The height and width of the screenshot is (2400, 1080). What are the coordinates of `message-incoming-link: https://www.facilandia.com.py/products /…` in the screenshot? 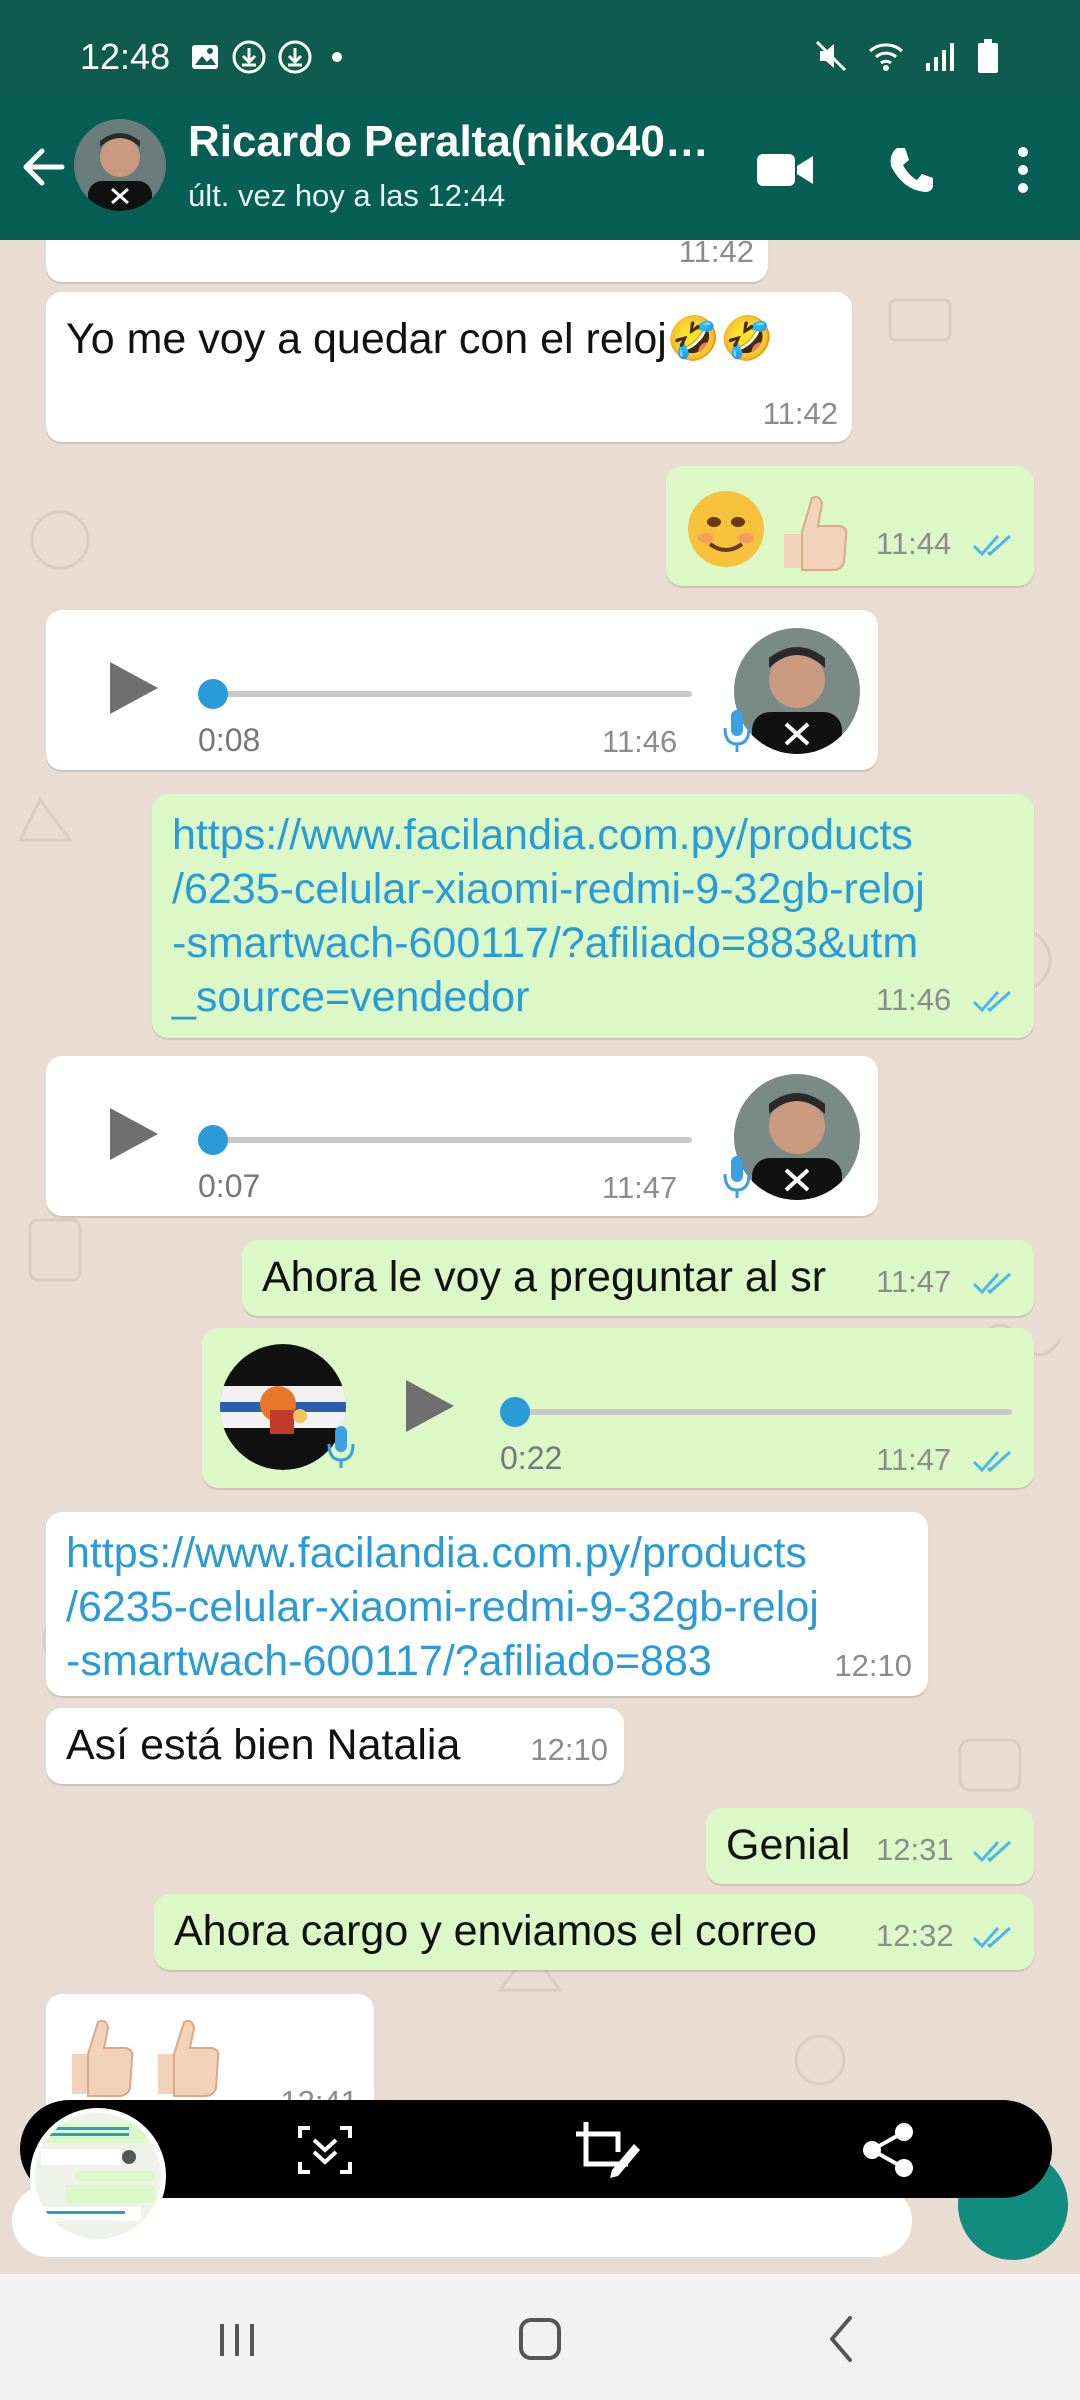 It's located at (487, 1604).